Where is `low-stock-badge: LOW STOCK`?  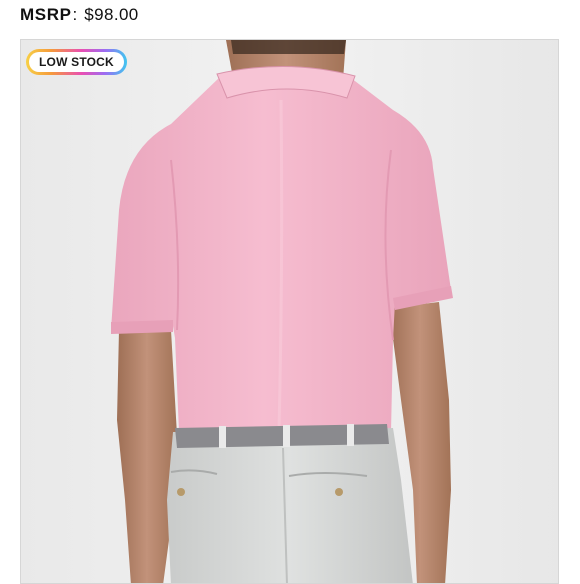 low-stock-badge: LOW STOCK is located at coordinates (76, 62).